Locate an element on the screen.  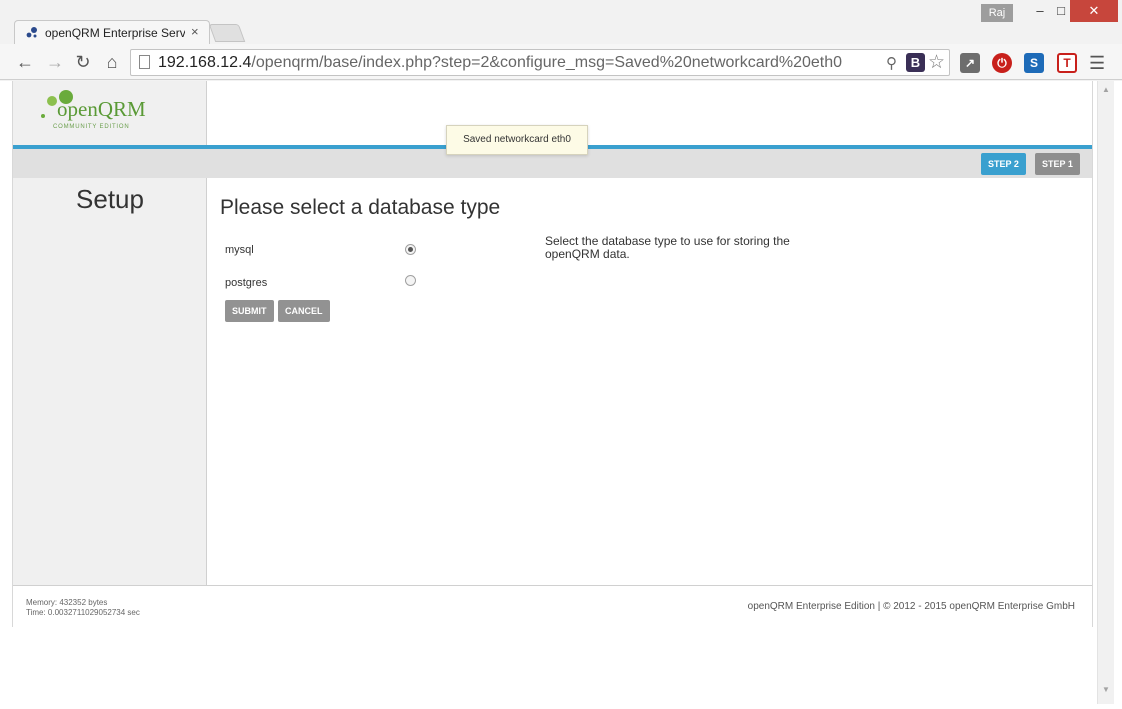
back-arrow-icon: ← is located at coordinates (25, 62).